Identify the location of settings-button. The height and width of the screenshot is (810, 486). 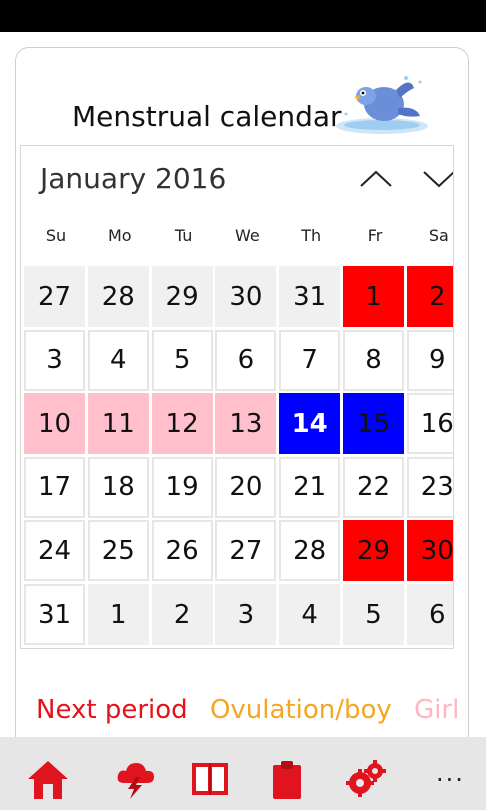
(366, 779).